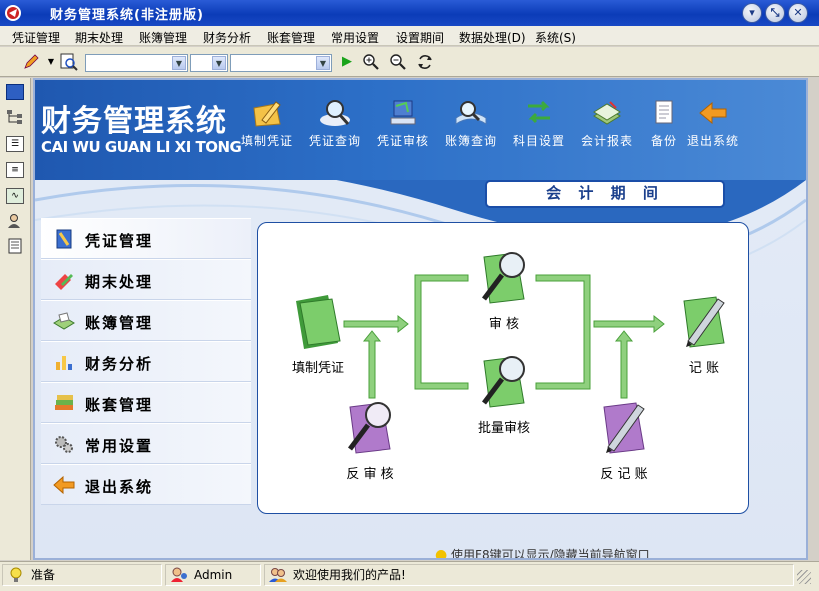 The height and width of the screenshot is (591, 819). I want to click on nav-voucher-audit: 凭证审核, so click(403, 123).